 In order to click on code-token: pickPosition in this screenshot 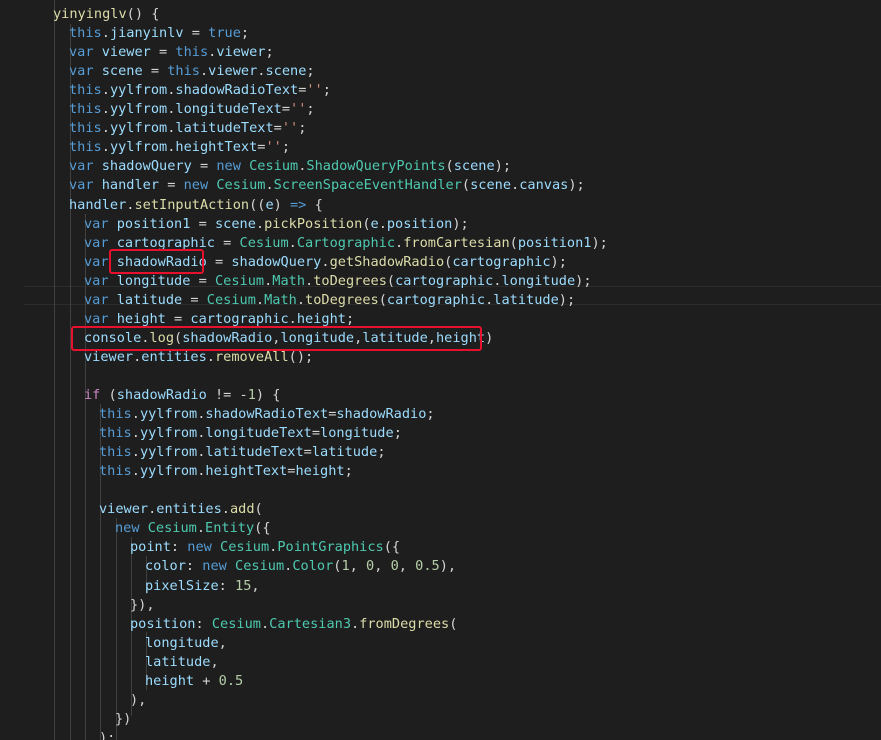, I will do `click(313, 223)`.